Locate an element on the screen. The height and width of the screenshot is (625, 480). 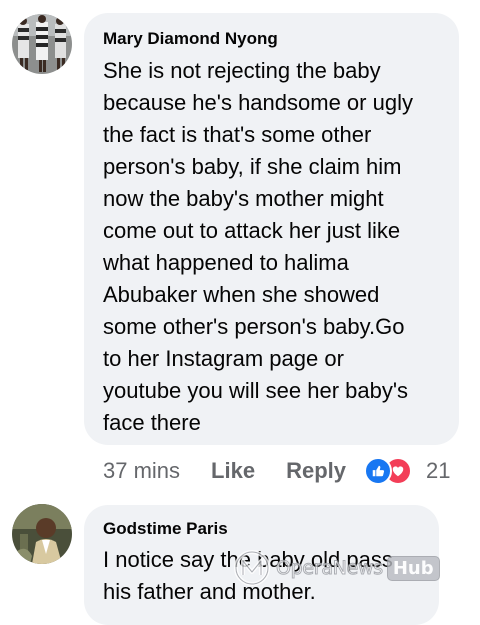
comment-author: Godstime Paris is located at coordinates (271, 529).